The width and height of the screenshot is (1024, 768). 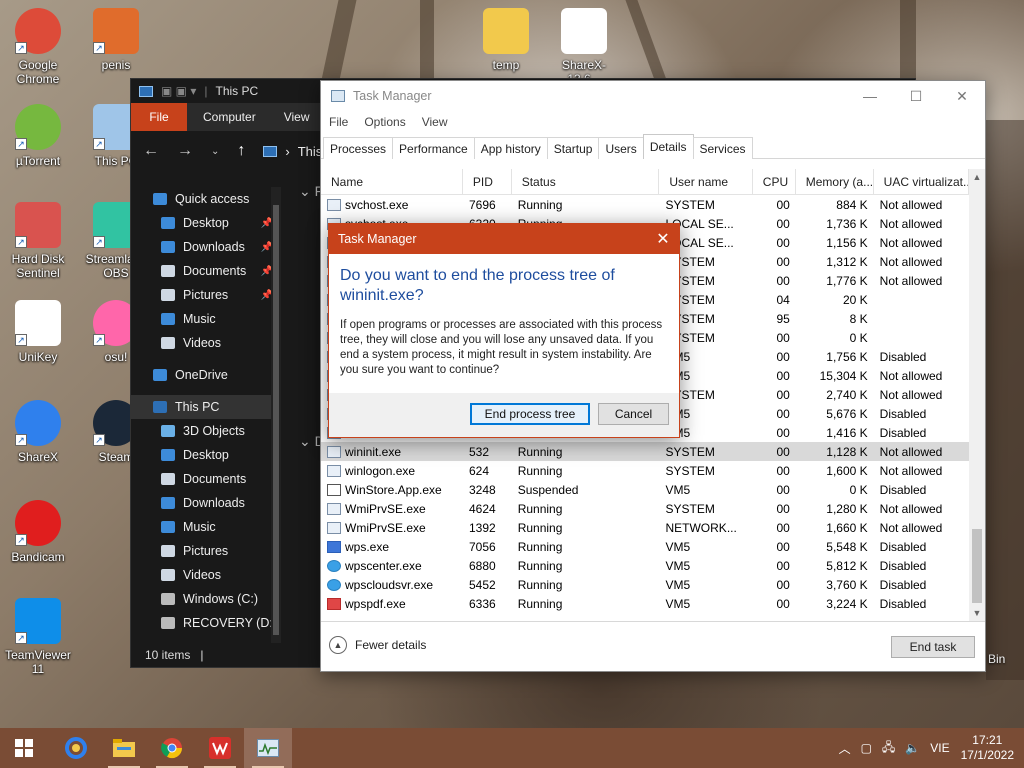 What do you see at coordinates (510, 148) in the screenshot?
I see `tab-app-history: App history` at bounding box center [510, 148].